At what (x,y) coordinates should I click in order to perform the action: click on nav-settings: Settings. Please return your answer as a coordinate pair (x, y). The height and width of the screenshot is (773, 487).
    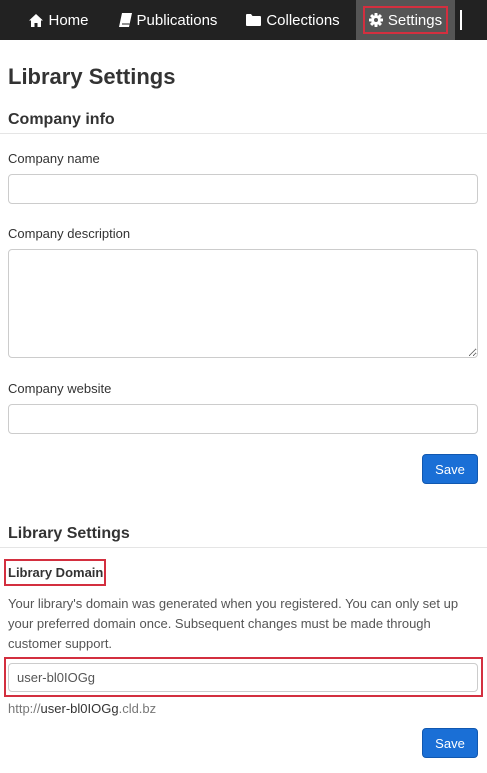
    Looking at the image, I should click on (405, 20).